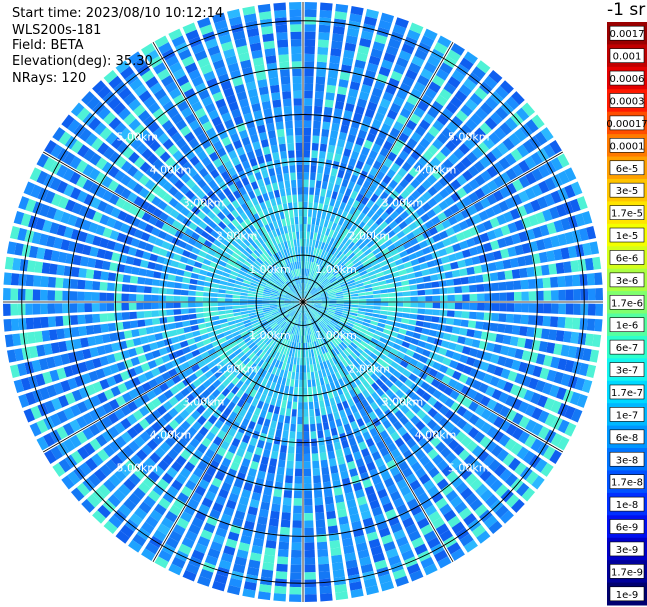 The height and width of the screenshot is (607, 647). What do you see at coordinates (336, 269) in the screenshot?
I see `range-label: 1.00km` at bounding box center [336, 269].